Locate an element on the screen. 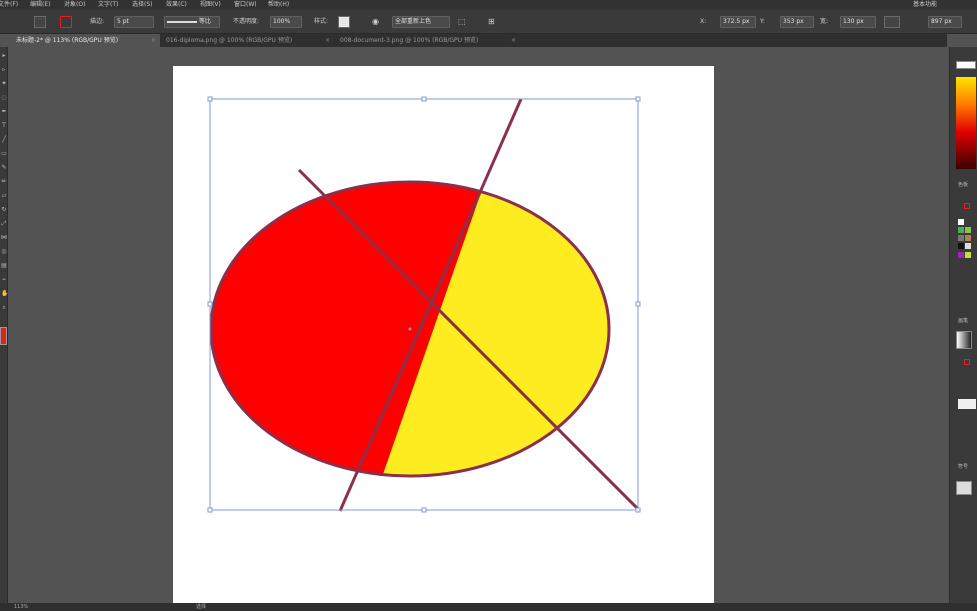 The image size is (977, 611). status-mode: 选择 is located at coordinates (201, 607).